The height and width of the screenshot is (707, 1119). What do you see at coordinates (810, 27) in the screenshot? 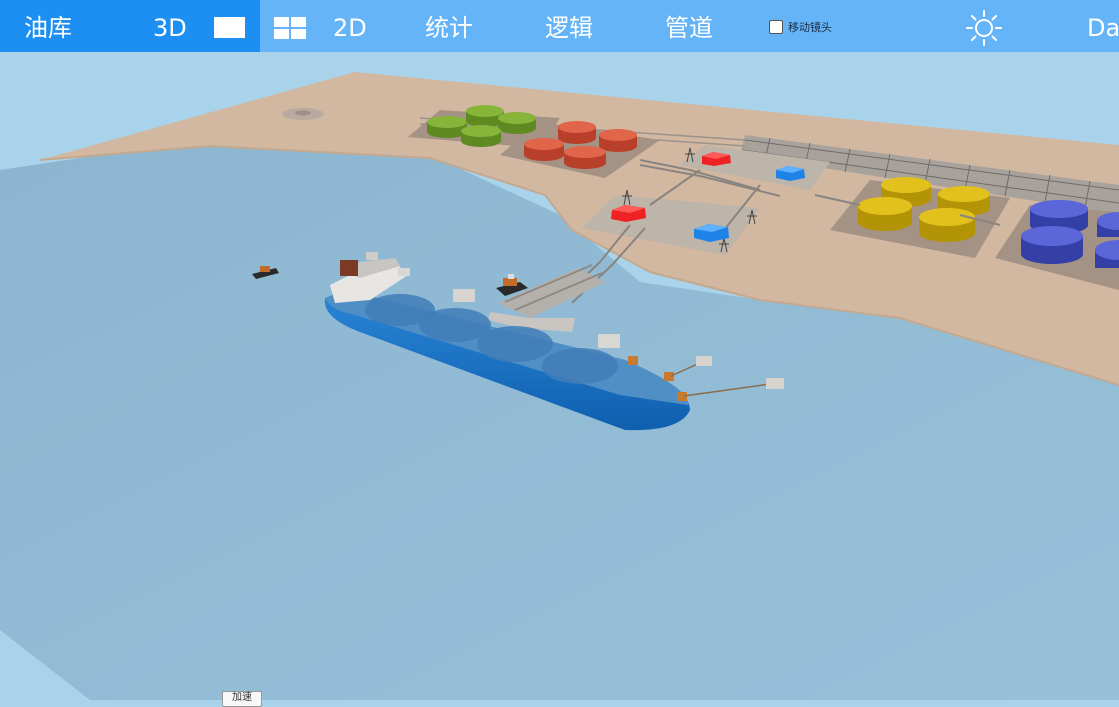
I see `move-camera-label: 移动镜头` at bounding box center [810, 27].